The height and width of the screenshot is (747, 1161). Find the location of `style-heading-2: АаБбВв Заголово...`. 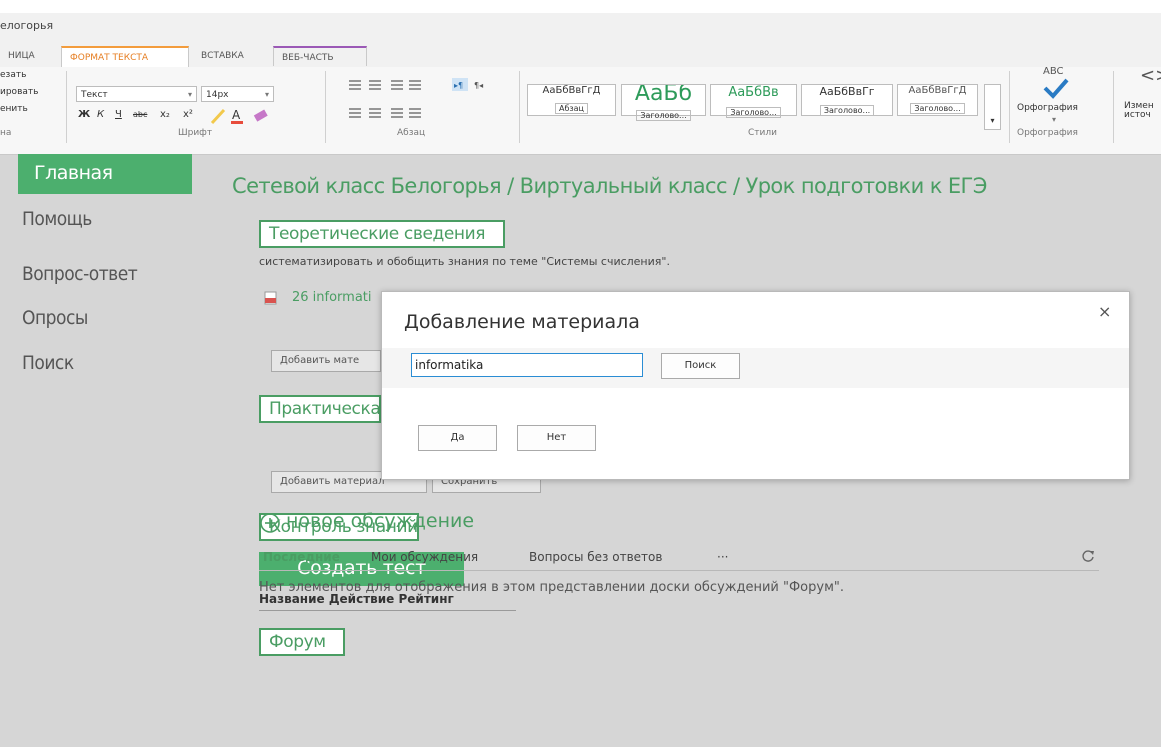

style-heading-2: АаБбВв Заголово... is located at coordinates (753, 101).